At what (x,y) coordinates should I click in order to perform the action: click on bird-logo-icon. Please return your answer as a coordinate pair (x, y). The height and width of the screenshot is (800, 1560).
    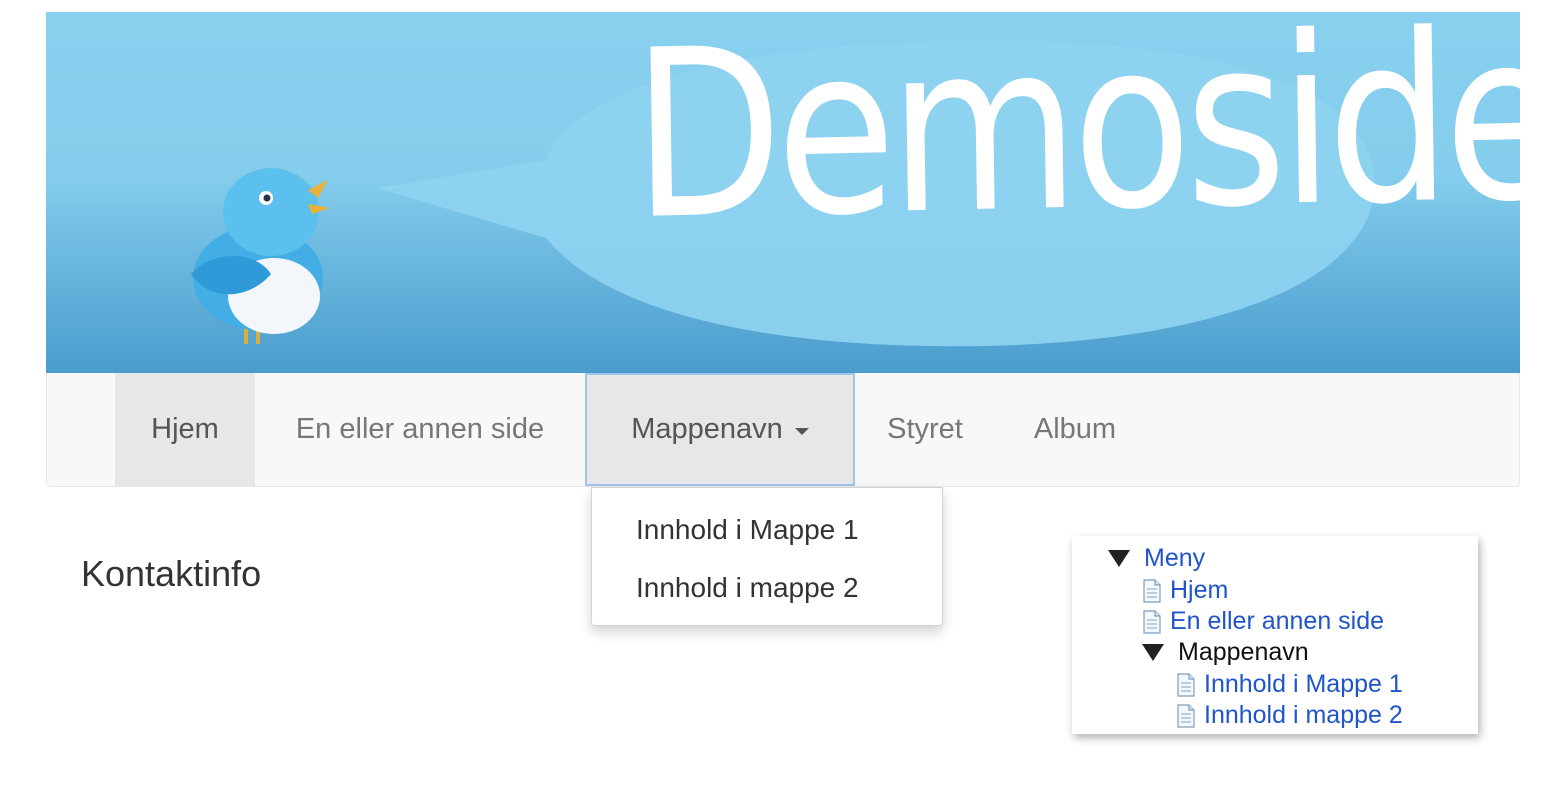
    Looking at the image, I should click on (260, 256).